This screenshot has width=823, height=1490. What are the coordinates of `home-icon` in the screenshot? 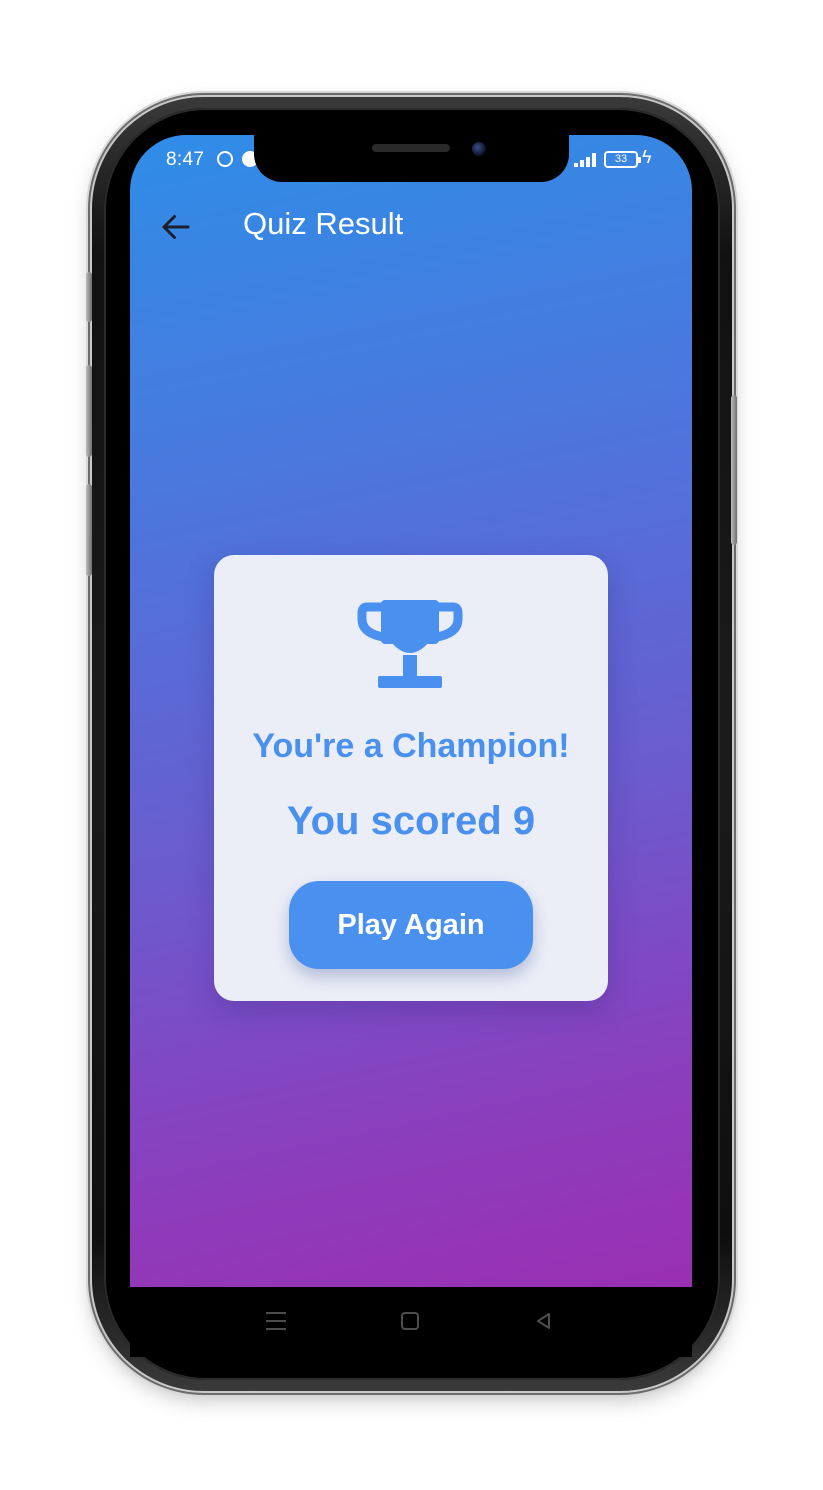 It's located at (410, 1321).